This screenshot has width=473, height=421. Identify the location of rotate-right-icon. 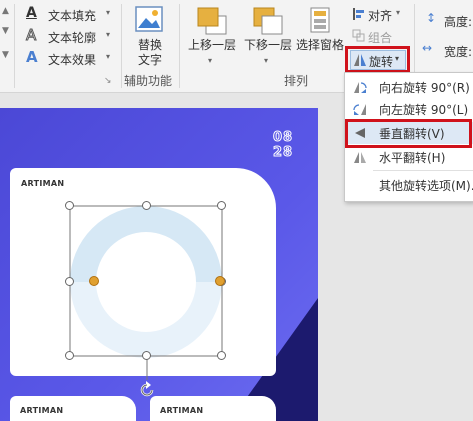
(360, 87).